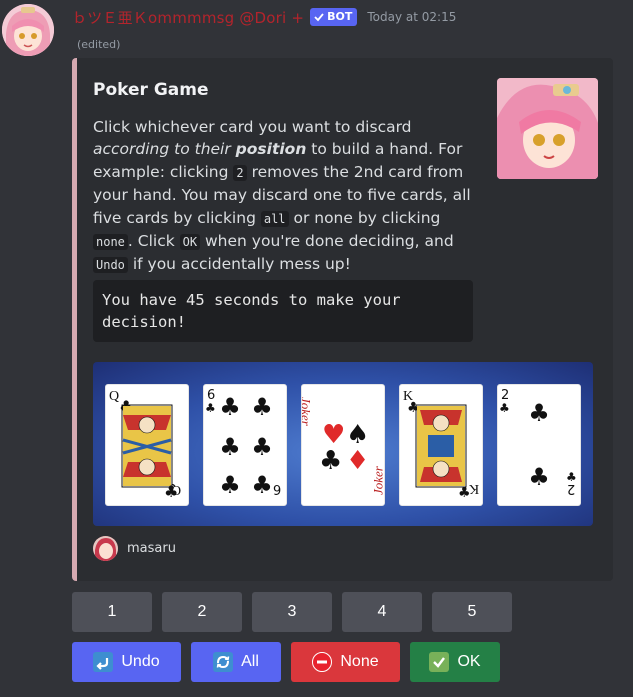 The image size is (633, 697). Describe the element at coordinates (202, 612) in the screenshot. I see `discard-button-2: 2` at that location.